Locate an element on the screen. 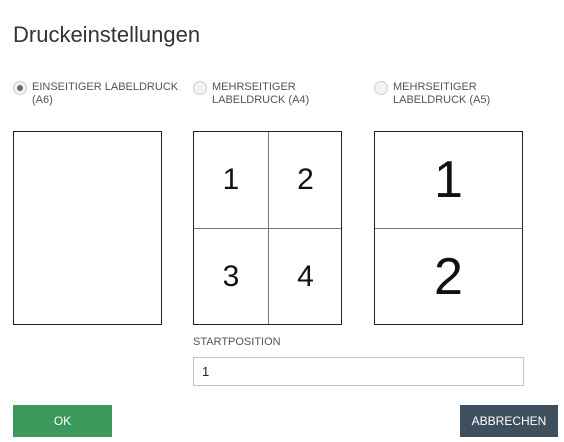 This screenshot has height=442, width=564. preview-multi-a4: 1 2 3 4 is located at coordinates (267, 228).